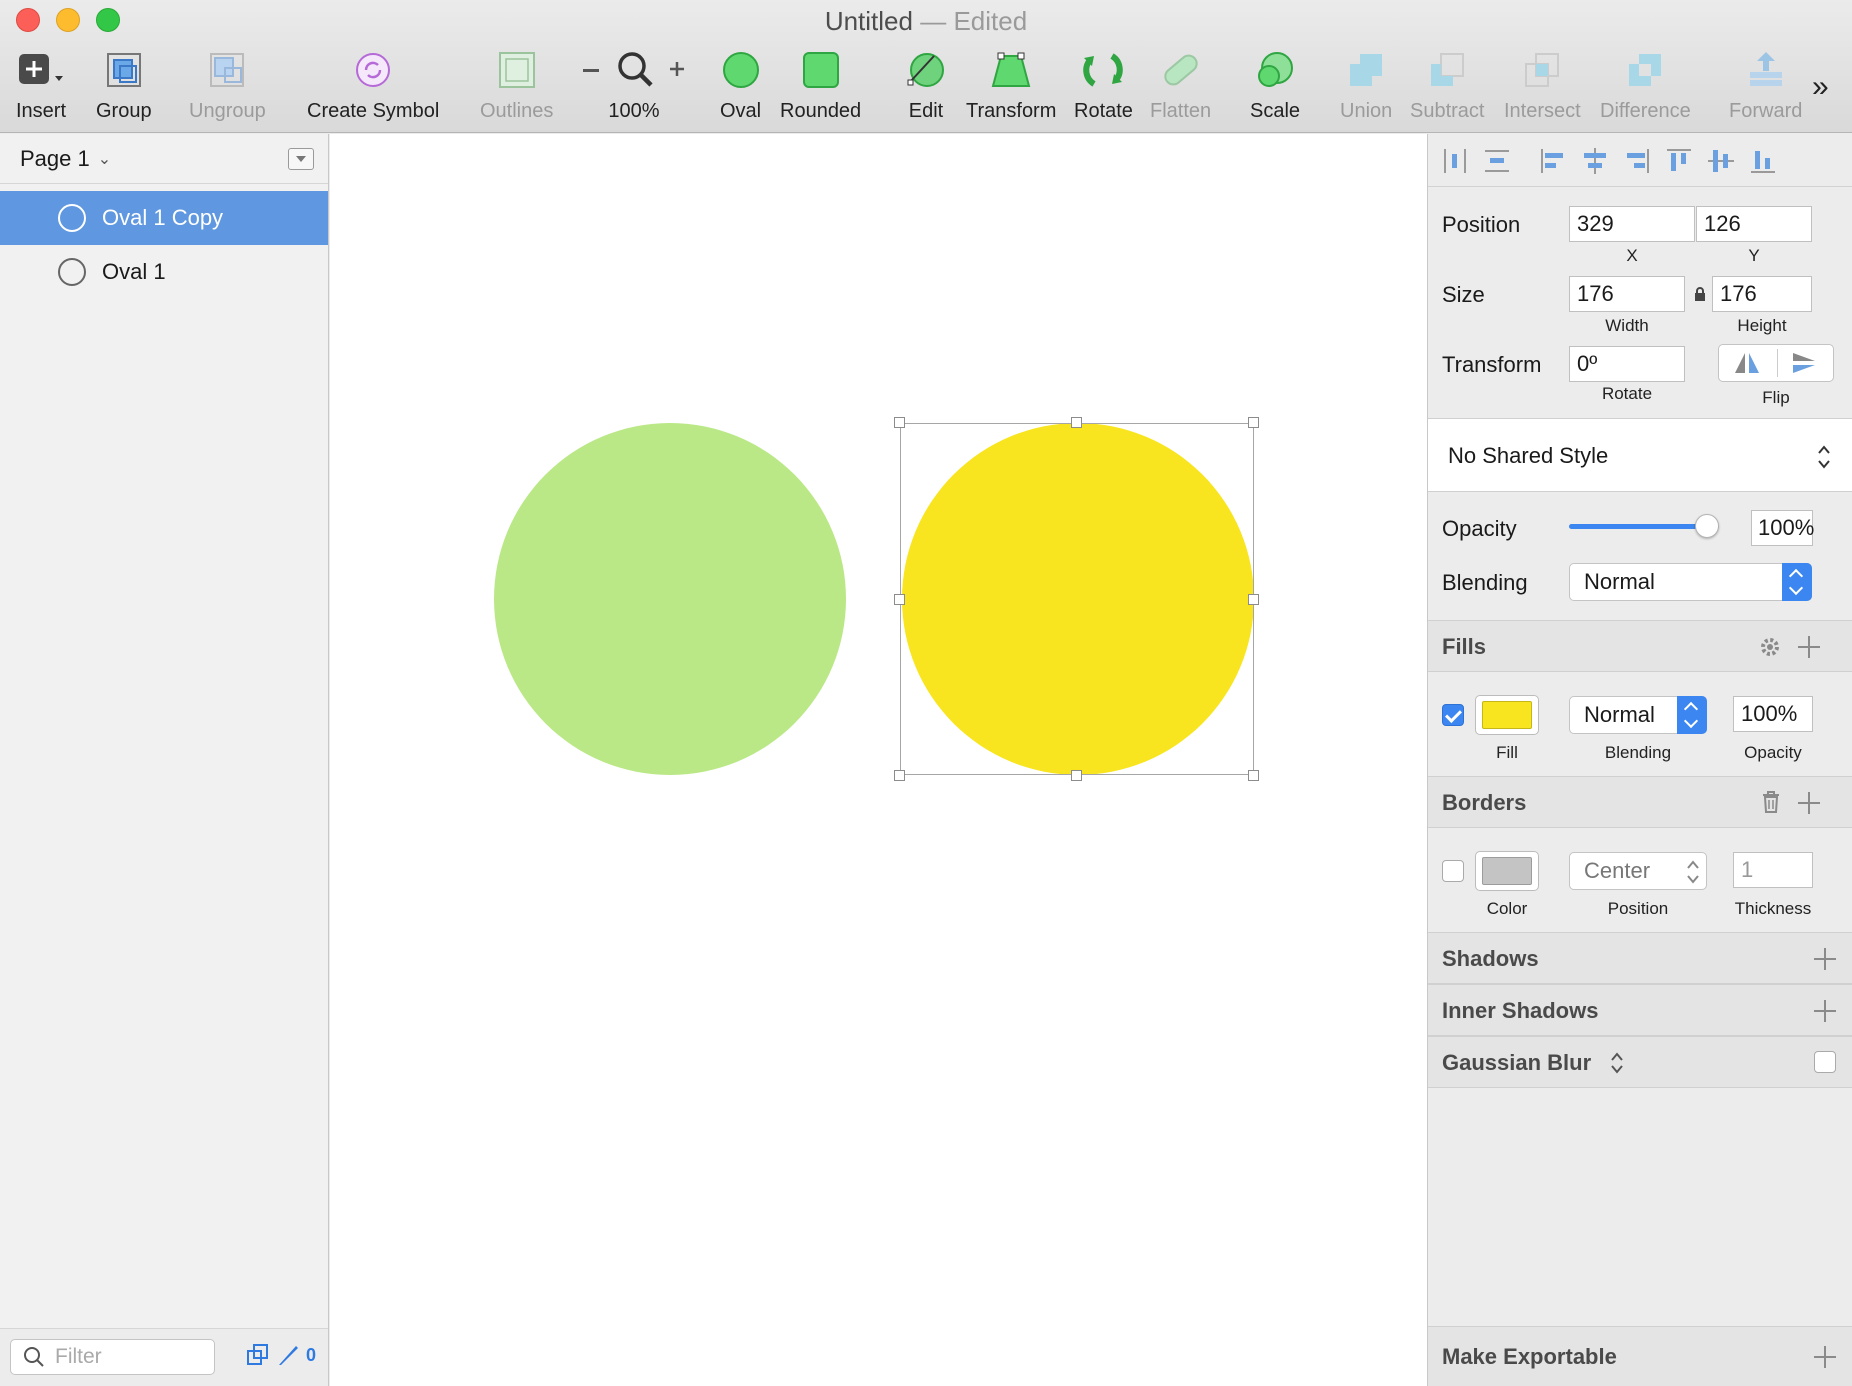  Describe the element at coordinates (1747, 363) in the screenshot. I see `flip-horizontal-icon` at that location.